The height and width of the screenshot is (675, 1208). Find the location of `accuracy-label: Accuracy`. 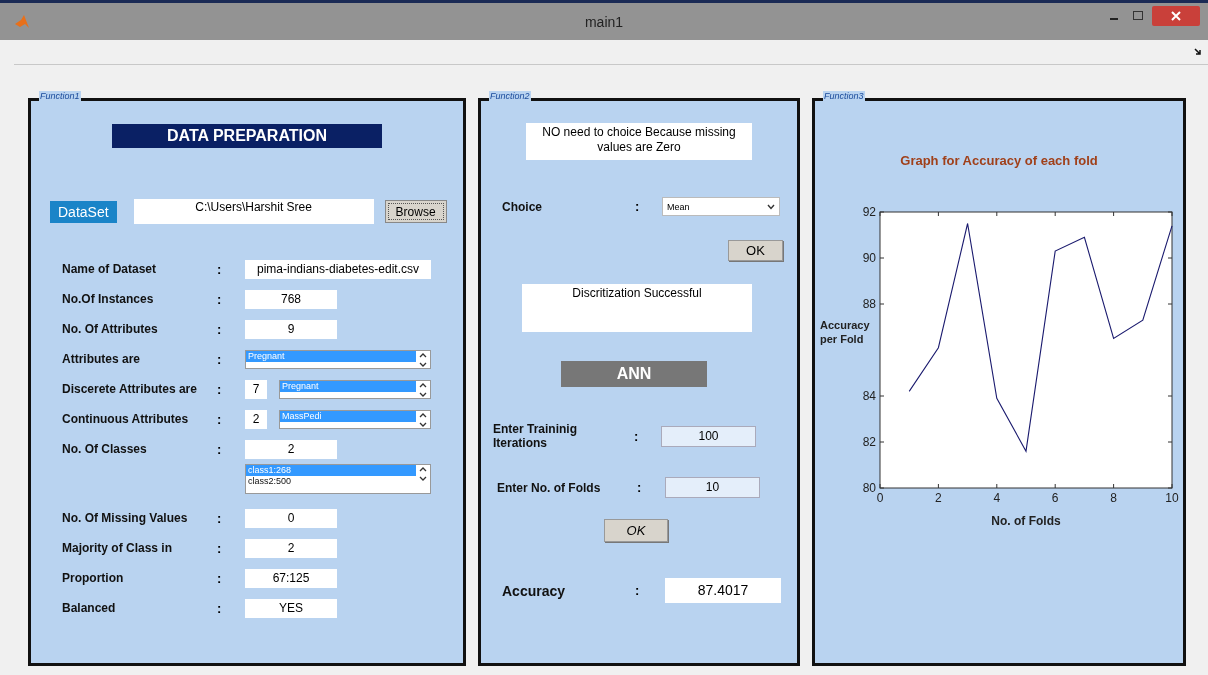

accuracy-label: Accuracy is located at coordinates (534, 590).